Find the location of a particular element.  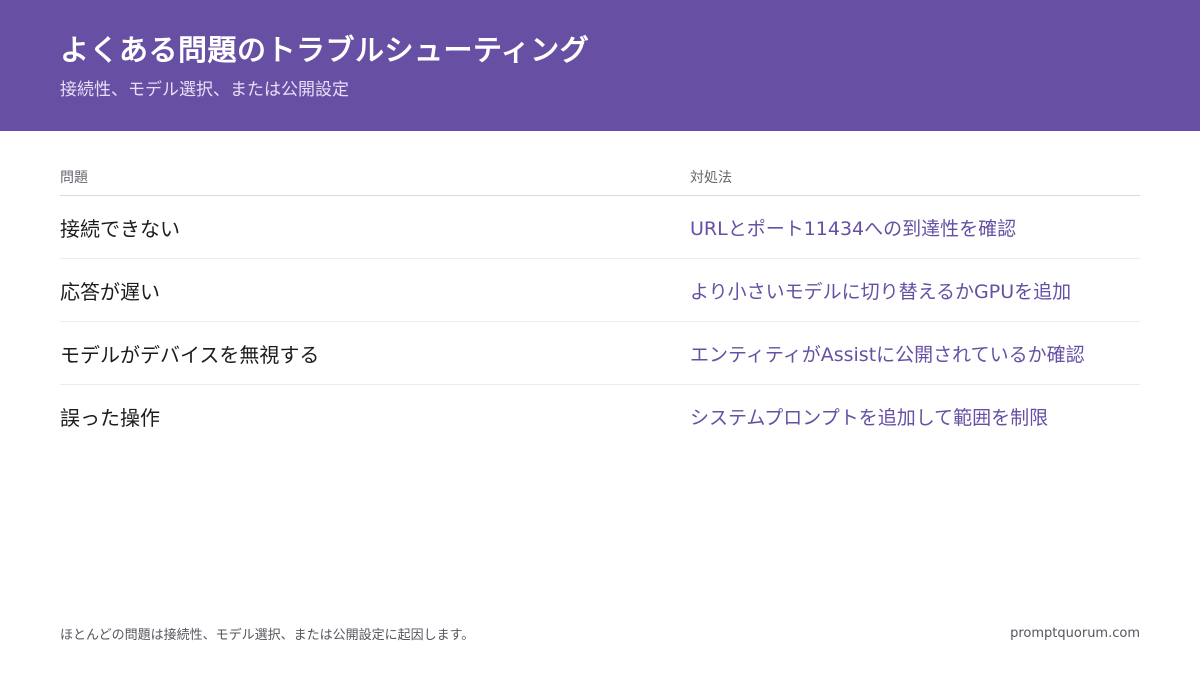

problem-cell: 誤った操作 is located at coordinates (110, 418).